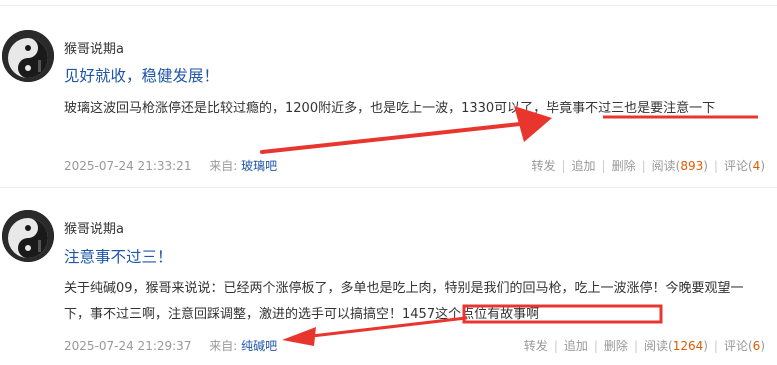 Image resolution: width=777 pixels, height=365 pixels. Describe the element at coordinates (259, 166) in the screenshot. I see `post-from-link: 玻璃吧` at that location.